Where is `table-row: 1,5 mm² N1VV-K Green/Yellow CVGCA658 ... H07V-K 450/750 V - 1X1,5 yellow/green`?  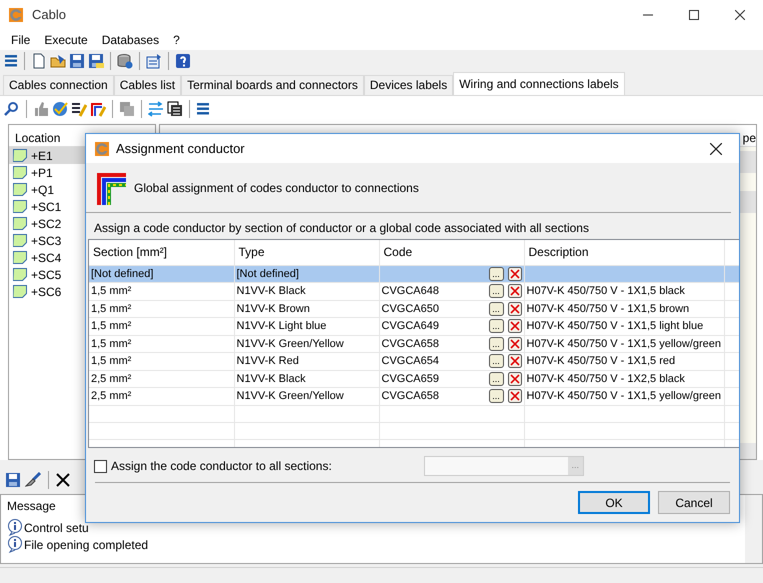
table-row: 1,5 mm² N1VV-K Green/Yellow CVGCA658 ... H07V-K 450/750 V - 1X1,5 yellow/green is located at coordinates (414, 343).